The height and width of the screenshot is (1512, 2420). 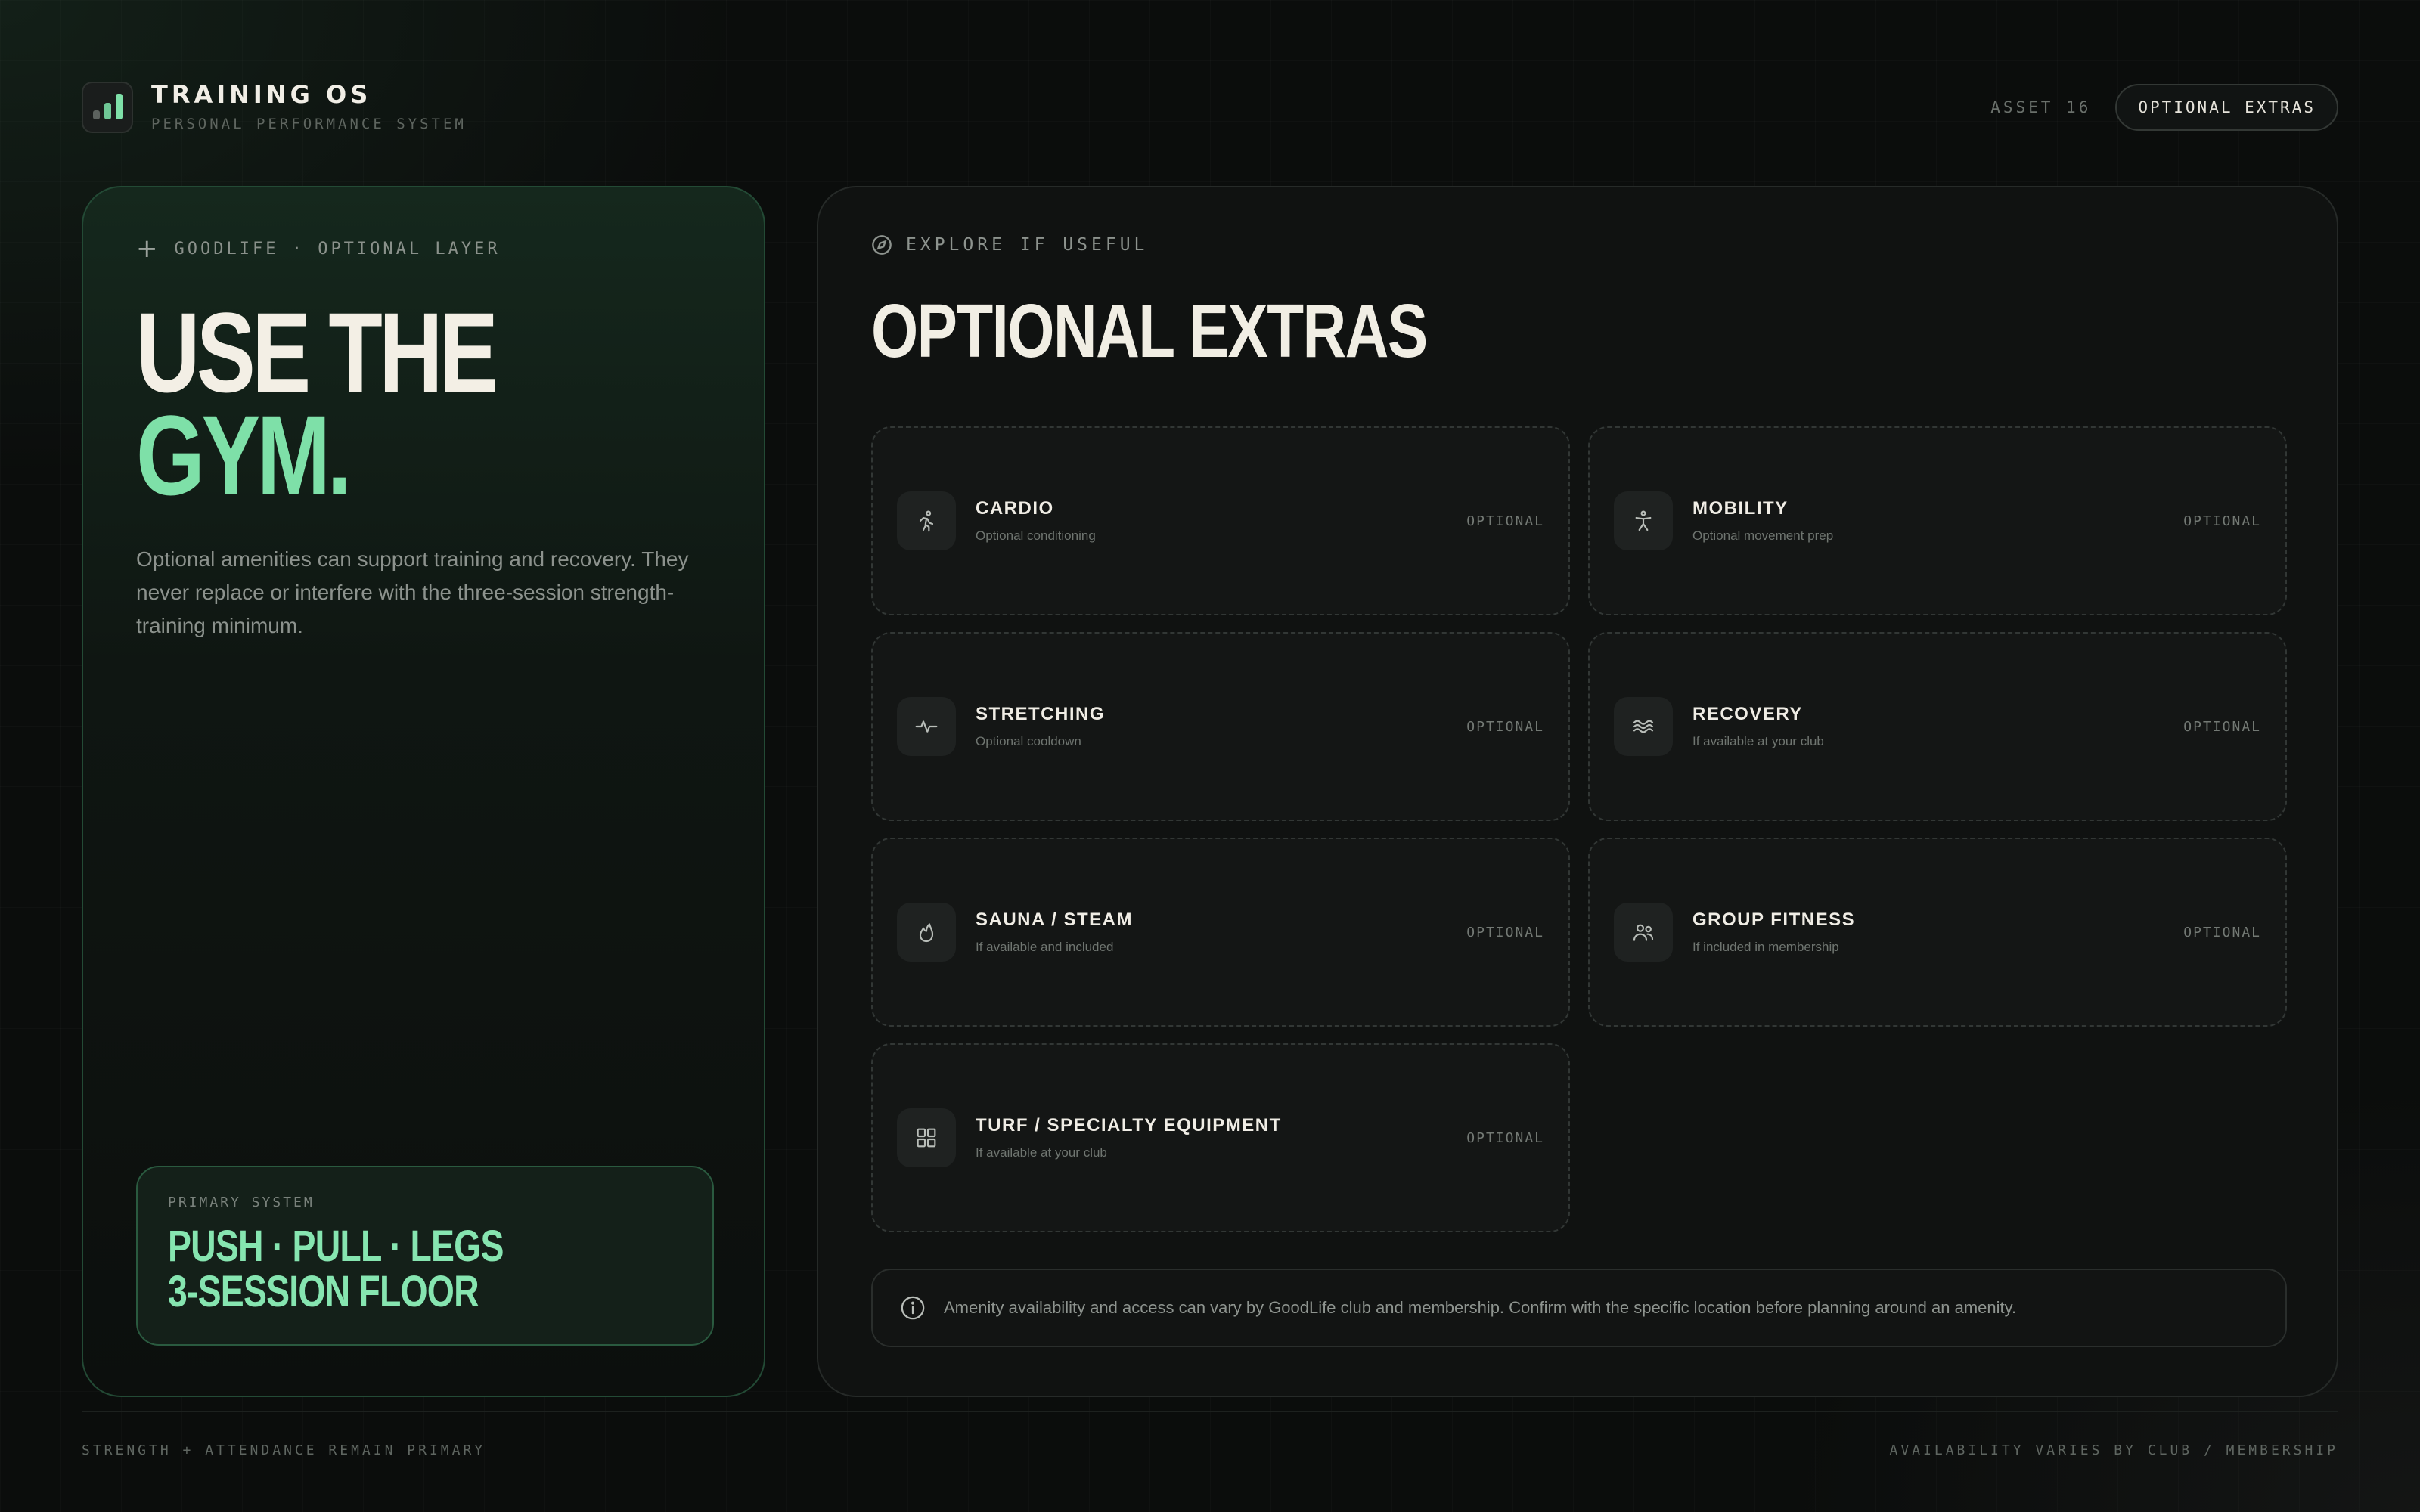 What do you see at coordinates (1149, 331) in the screenshot?
I see `extras-title: OPTIONAL EXTRAS` at bounding box center [1149, 331].